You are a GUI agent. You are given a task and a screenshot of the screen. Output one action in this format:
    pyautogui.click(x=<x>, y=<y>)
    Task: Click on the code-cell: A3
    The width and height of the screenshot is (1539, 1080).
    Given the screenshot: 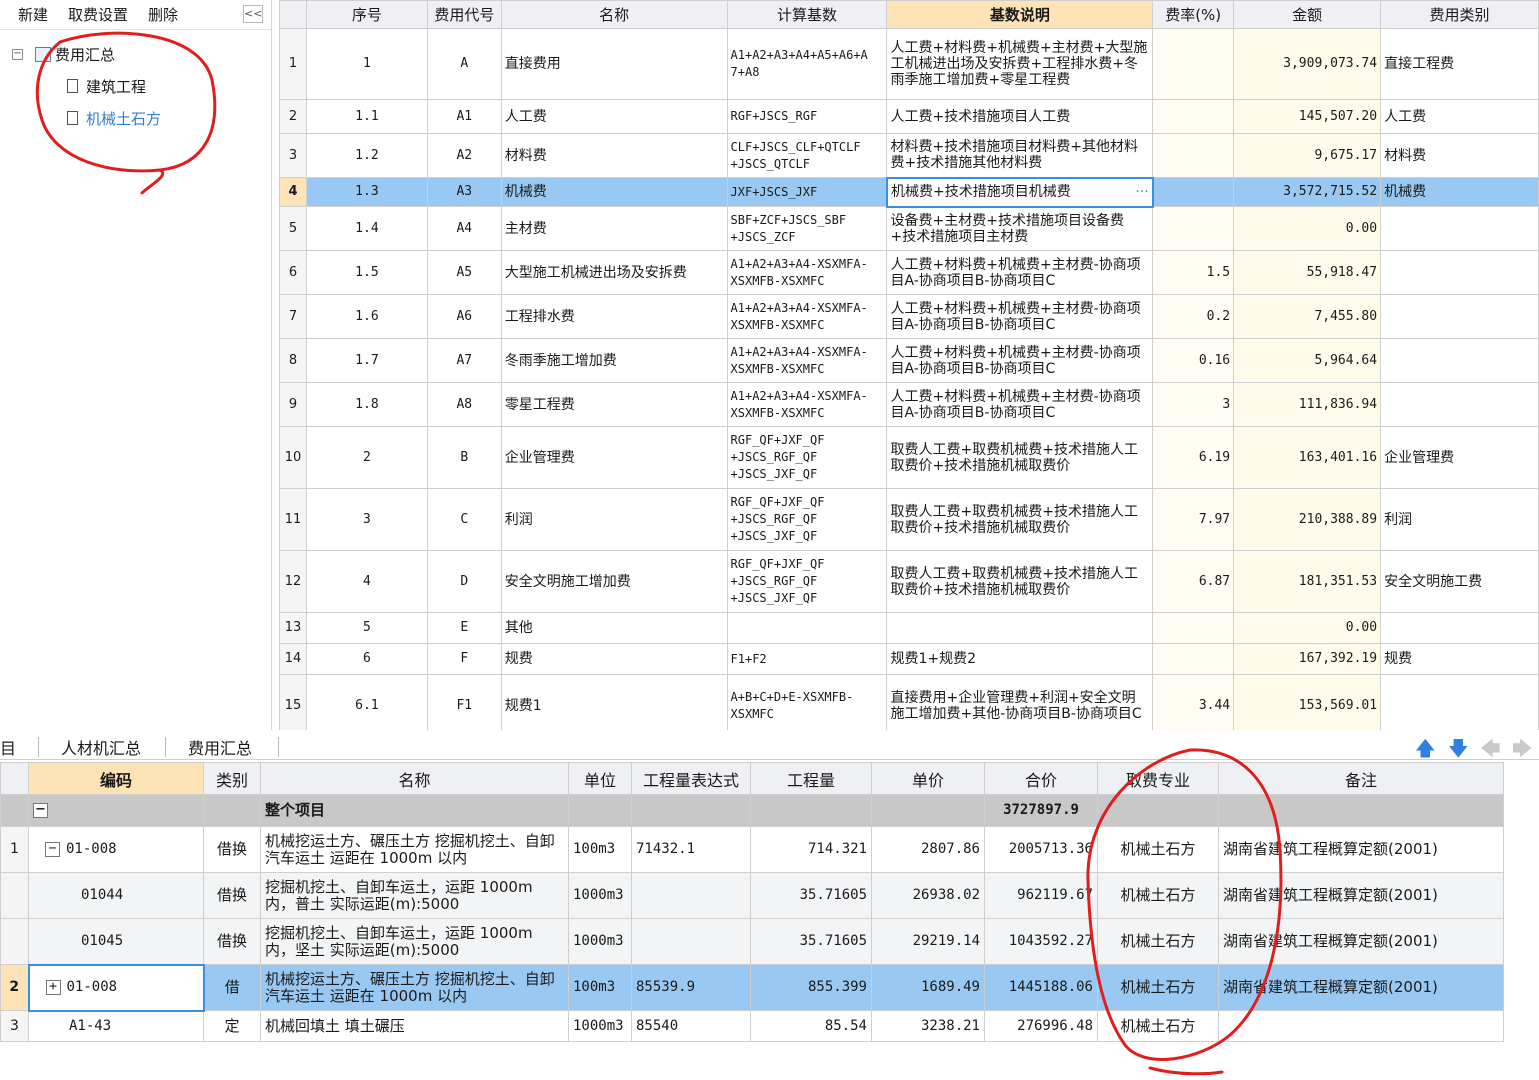 What is the action you would take?
    pyautogui.click(x=464, y=192)
    